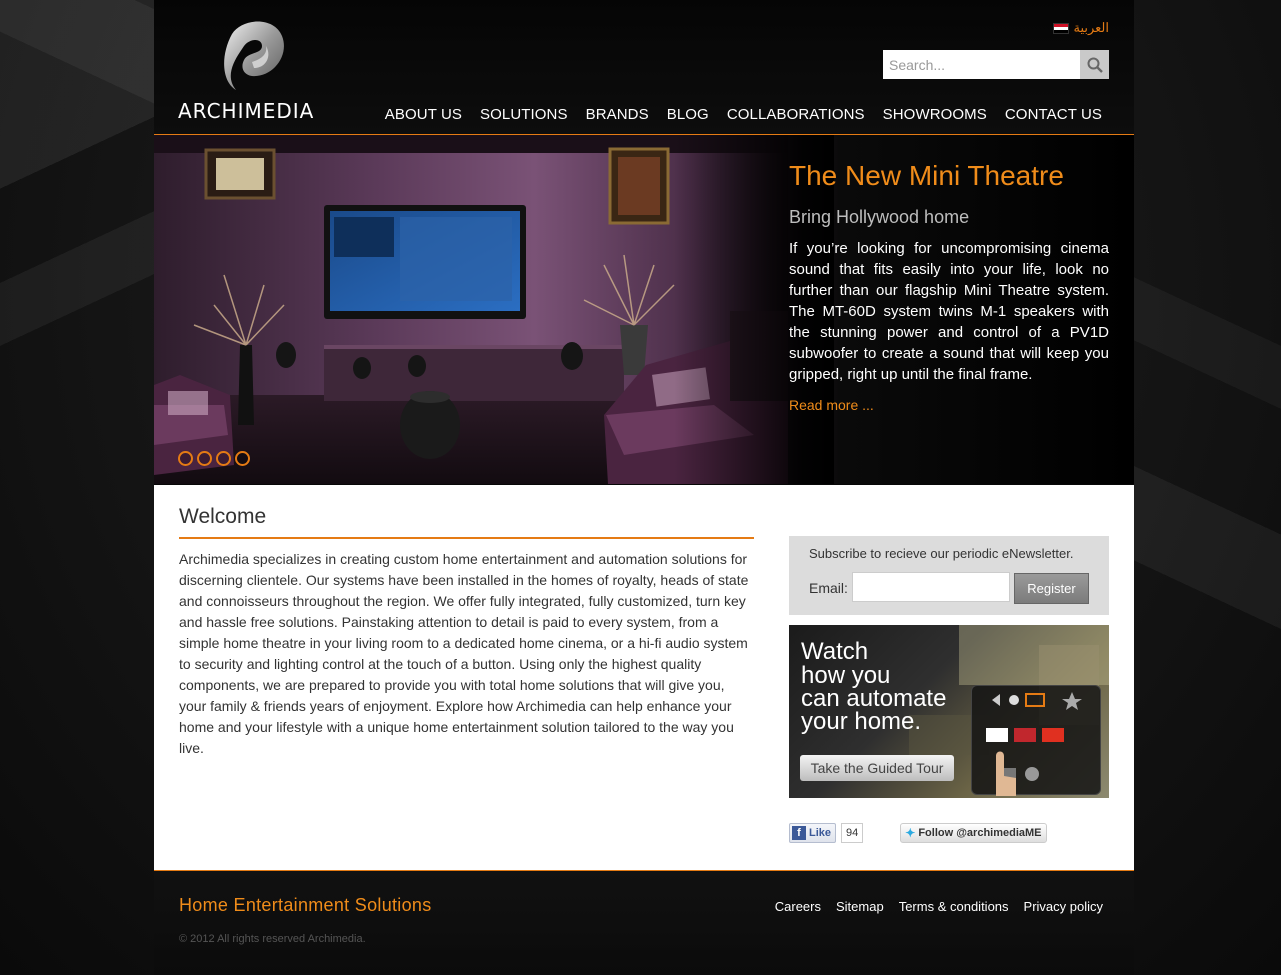 This screenshot has height=975, width=1281. What do you see at coordinates (796, 114) in the screenshot?
I see `nav-collaborations: COLLABORATIONS` at bounding box center [796, 114].